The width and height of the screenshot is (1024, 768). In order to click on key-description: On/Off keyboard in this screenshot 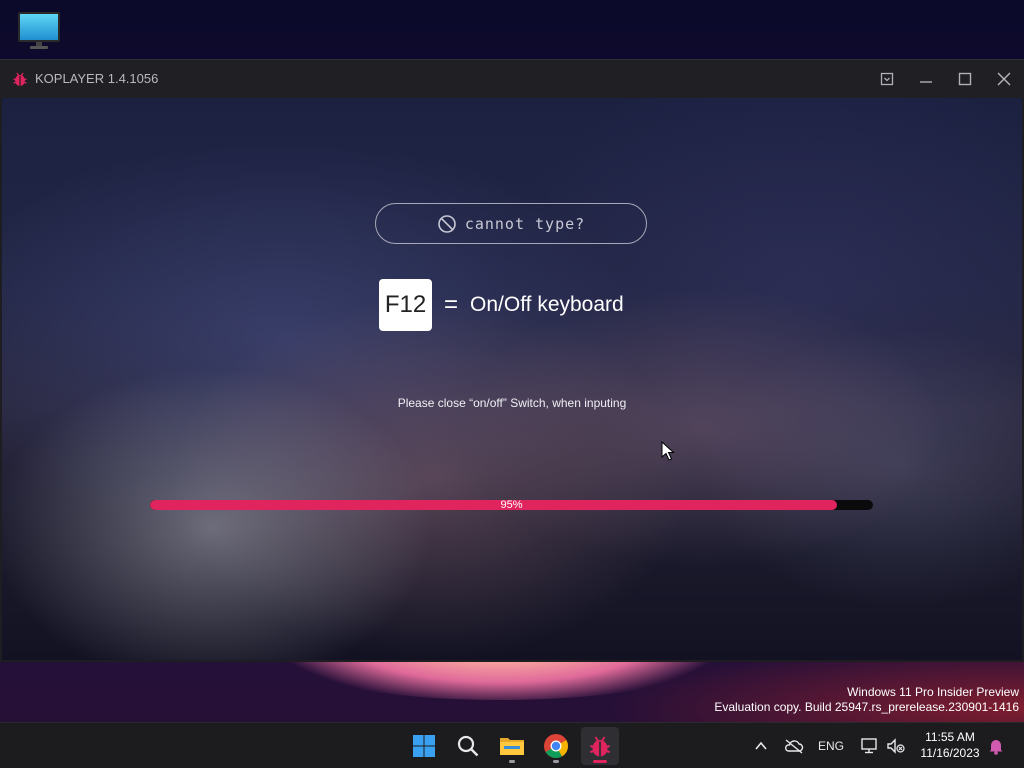, I will do `click(547, 304)`.